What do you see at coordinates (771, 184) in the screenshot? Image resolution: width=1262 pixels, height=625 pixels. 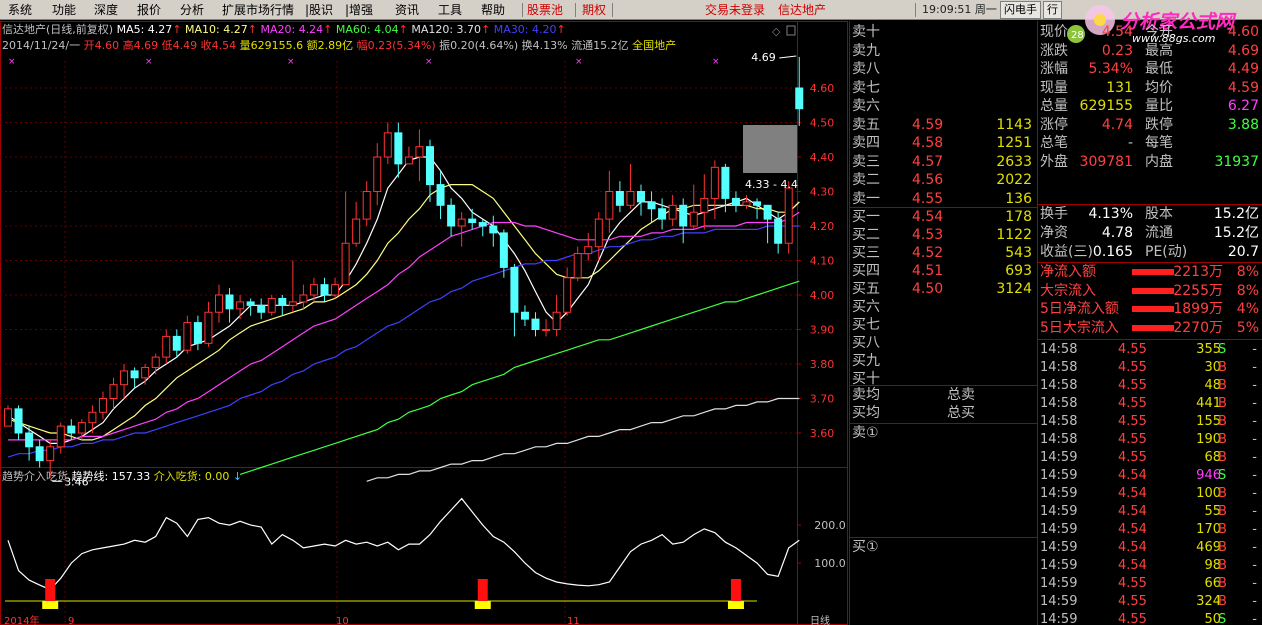 I see `cursor-readout: 4.33 - 4.4` at bounding box center [771, 184].